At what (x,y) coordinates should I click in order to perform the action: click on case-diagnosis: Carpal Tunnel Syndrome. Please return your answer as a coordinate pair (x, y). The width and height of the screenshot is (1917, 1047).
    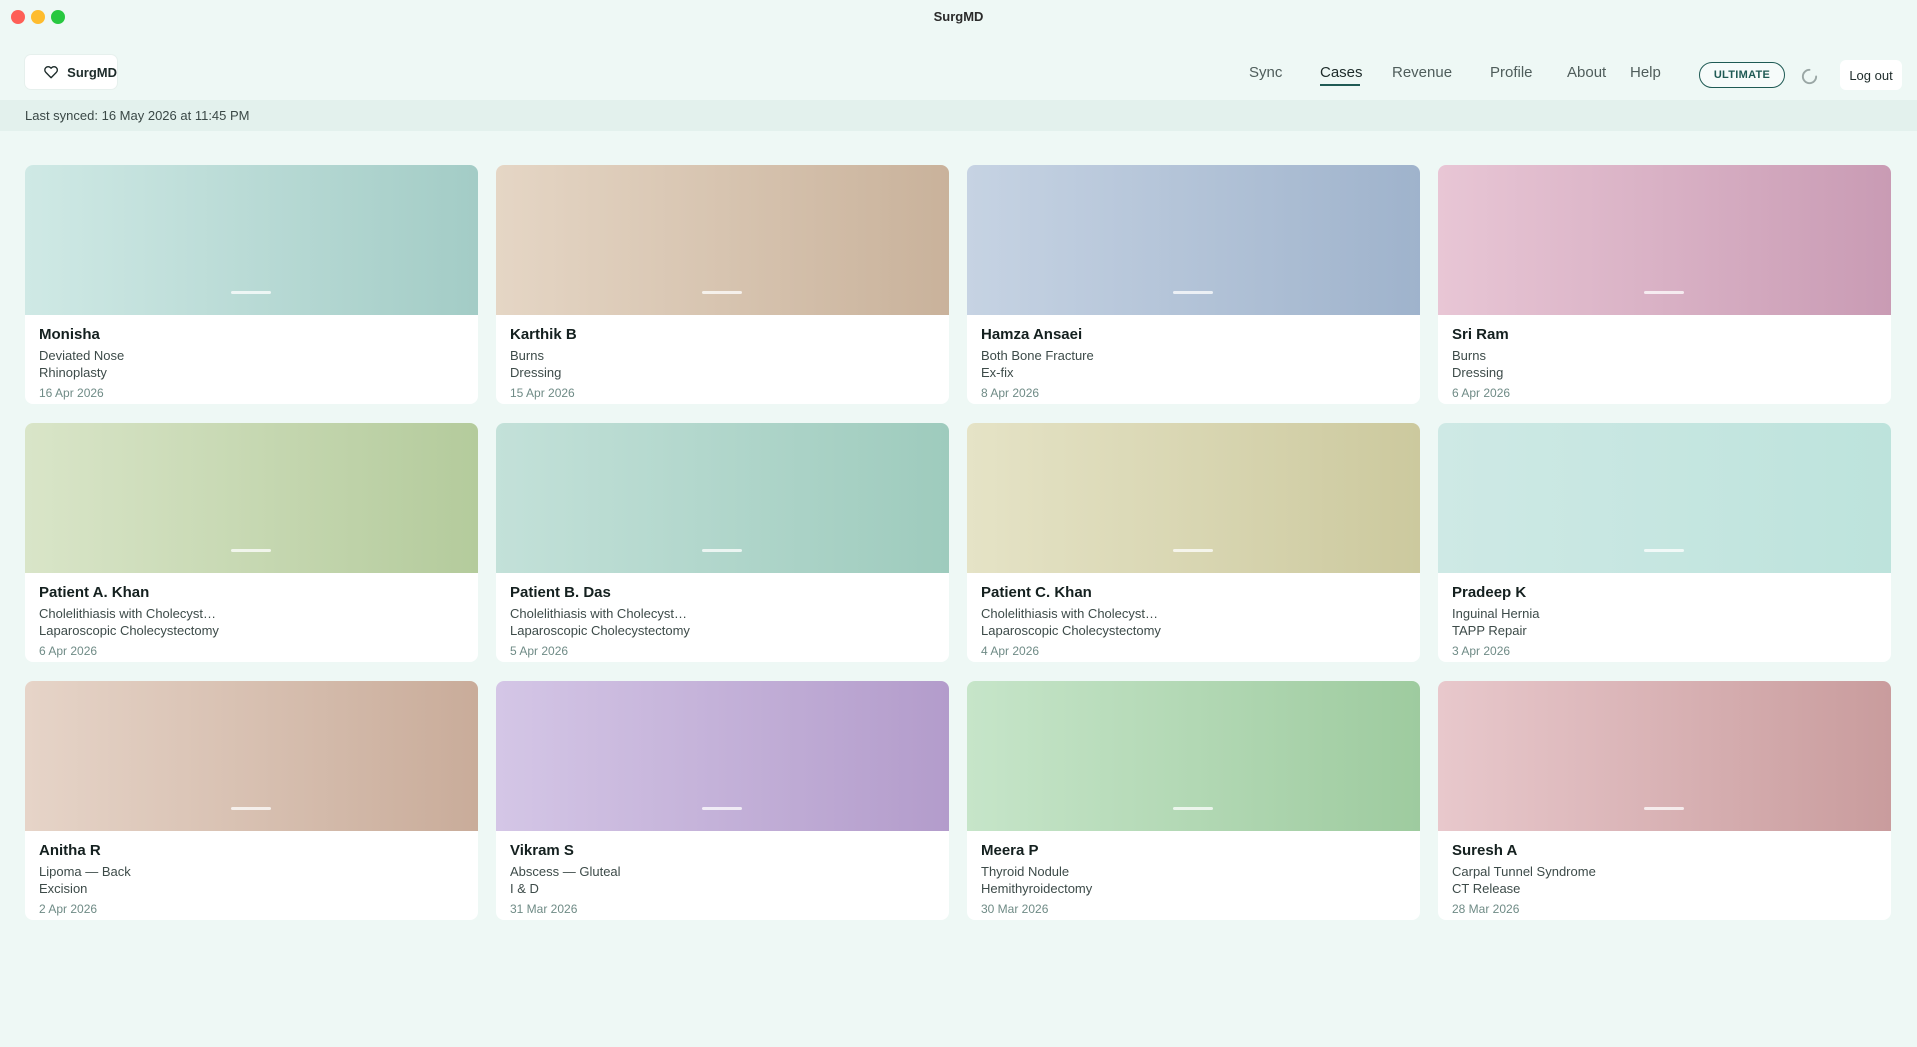
    Looking at the image, I should click on (1524, 871).